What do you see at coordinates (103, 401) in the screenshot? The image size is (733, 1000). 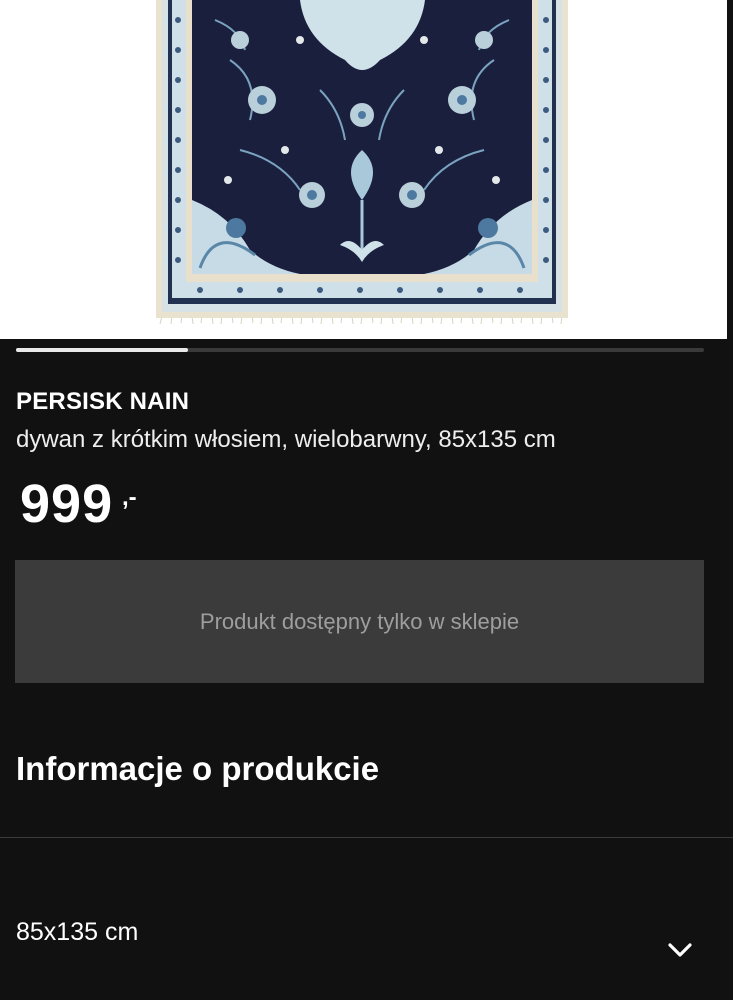 I see `product-name: PERSISK NAIN` at bounding box center [103, 401].